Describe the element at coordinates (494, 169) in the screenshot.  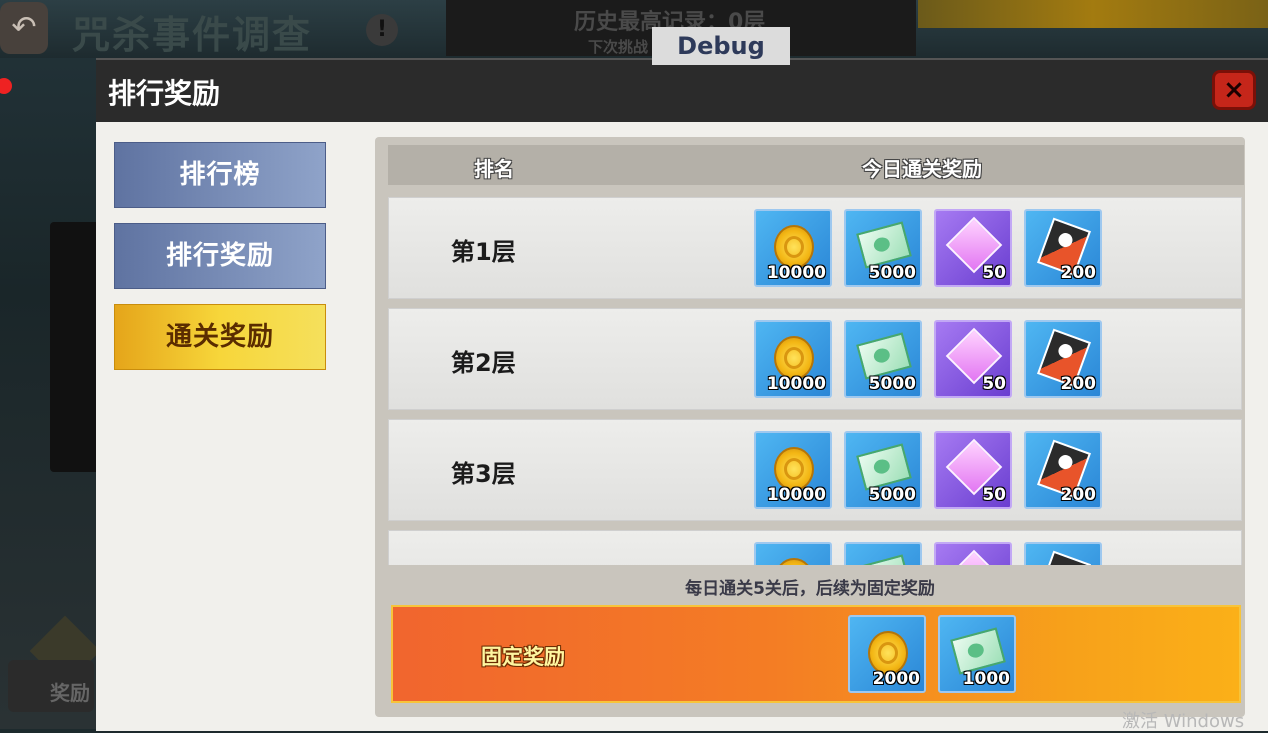
I see `header-rank: 排名` at that location.